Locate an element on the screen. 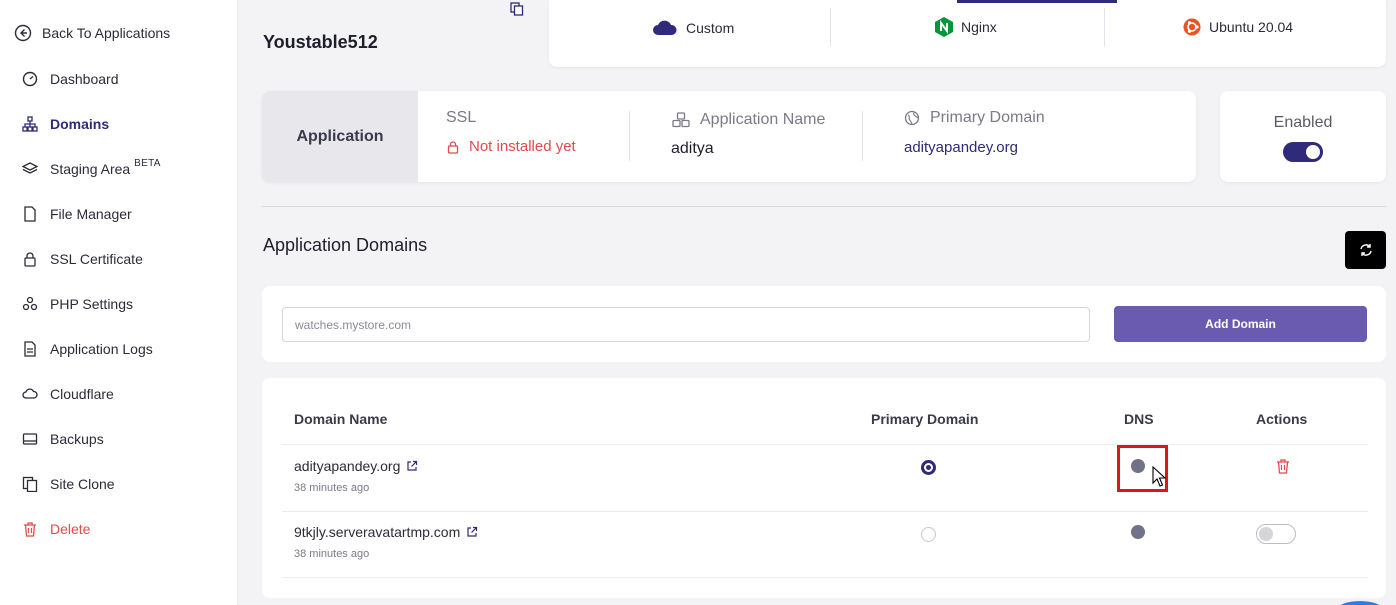  layers-icon is located at coordinates (30, 169).